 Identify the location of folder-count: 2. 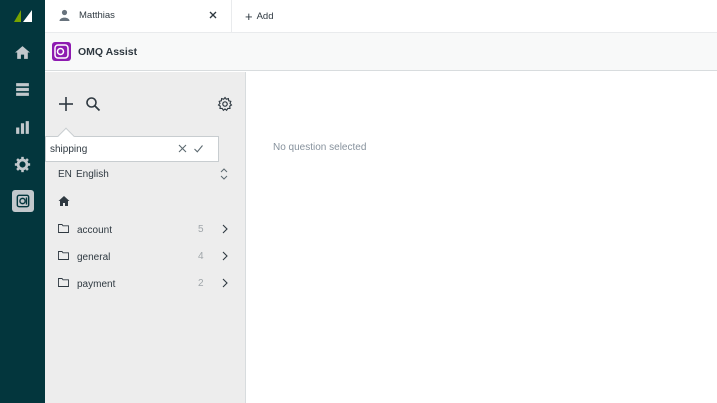
(201, 283).